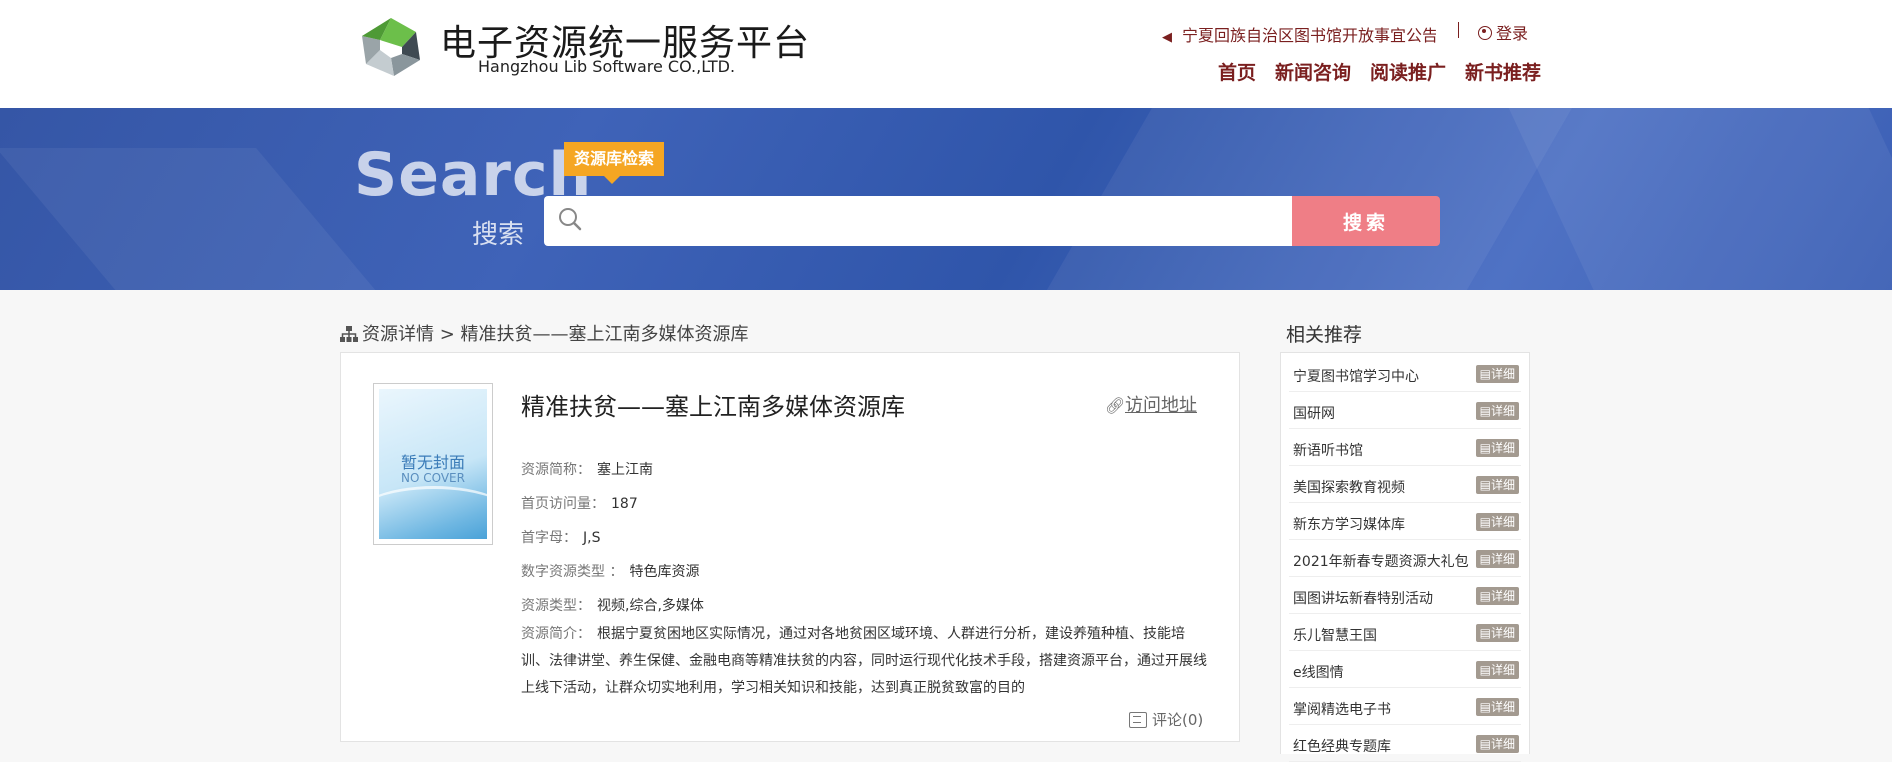 The image size is (1892, 762). What do you see at coordinates (1138, 720) in the screenshot?
I see `comment-icon` at bounding box center [1138, 720].